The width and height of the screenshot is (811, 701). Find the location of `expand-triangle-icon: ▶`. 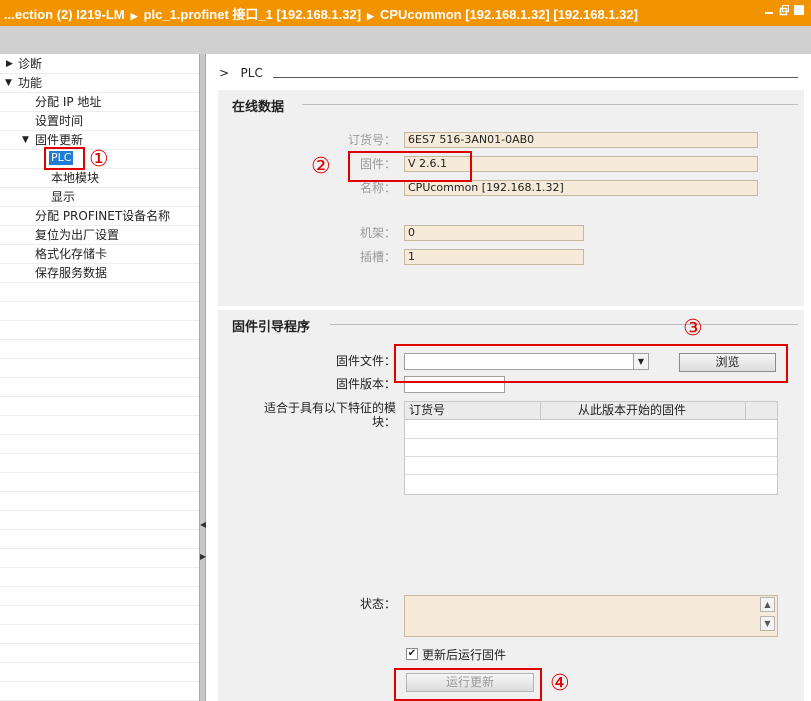

expand-triangle-icon: ▶ is located at coordinates (9, 64).